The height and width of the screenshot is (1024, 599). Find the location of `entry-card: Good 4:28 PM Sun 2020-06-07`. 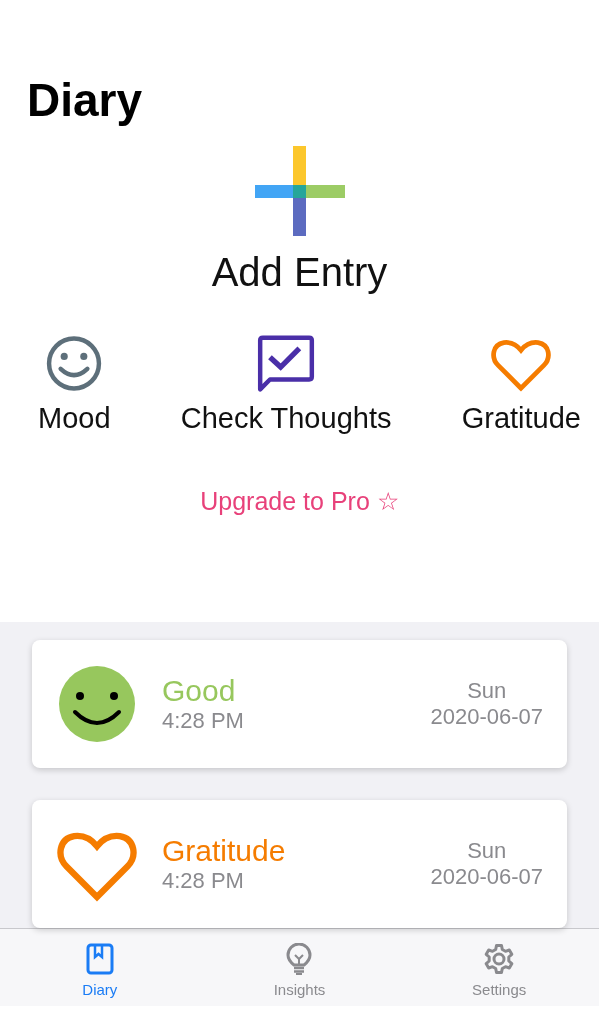

entry-card: Good 4:28 PM Sun 2020-06-07 is located at coordinates (299, 704).